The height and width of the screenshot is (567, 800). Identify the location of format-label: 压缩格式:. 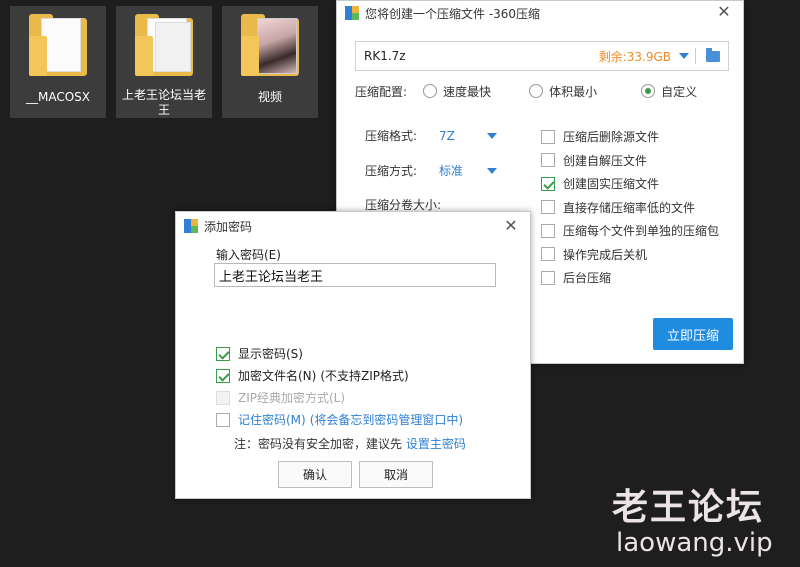
(391, 136).